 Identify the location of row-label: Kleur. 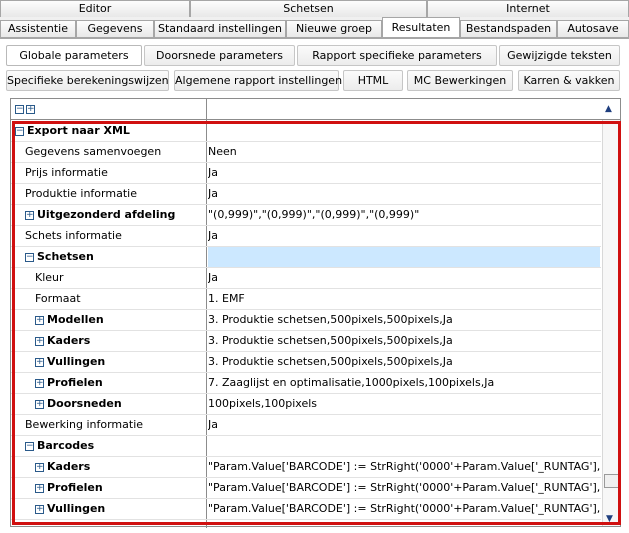
(49, 277).